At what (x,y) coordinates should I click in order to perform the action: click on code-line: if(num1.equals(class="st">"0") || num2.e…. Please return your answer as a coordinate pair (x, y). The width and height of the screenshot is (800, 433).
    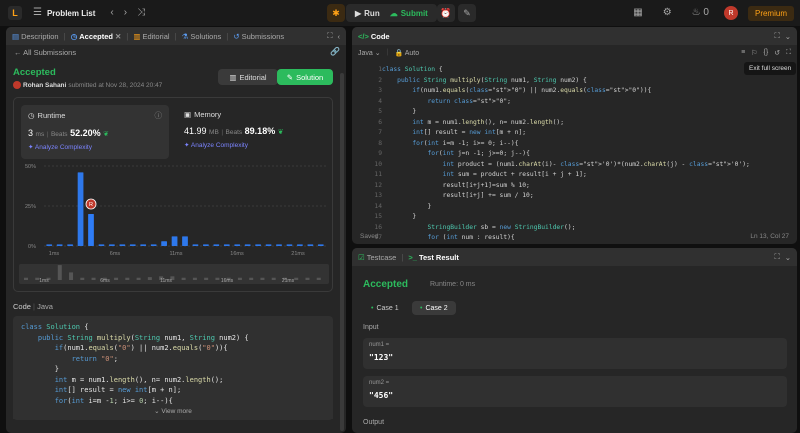
    Looking at the image, I should click on (532, 90).